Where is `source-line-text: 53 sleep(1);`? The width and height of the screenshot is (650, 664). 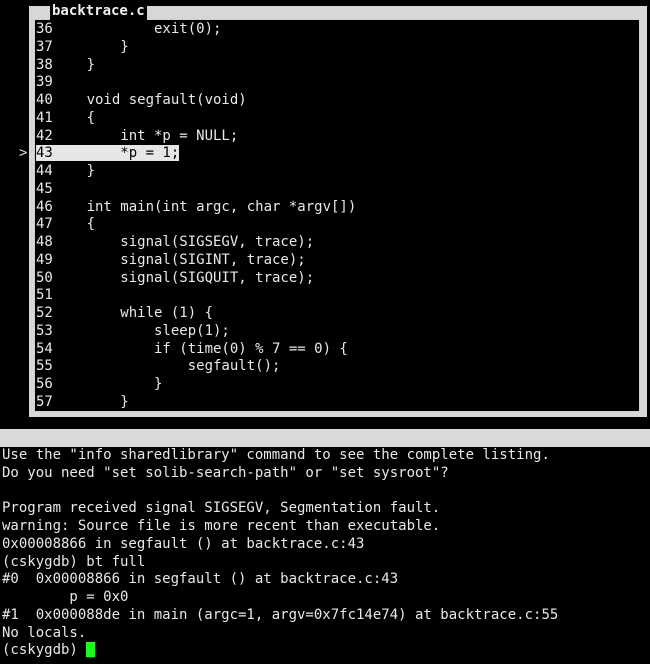 source-line-text: 53 sleep(1); is located at coordinates (133, 330).